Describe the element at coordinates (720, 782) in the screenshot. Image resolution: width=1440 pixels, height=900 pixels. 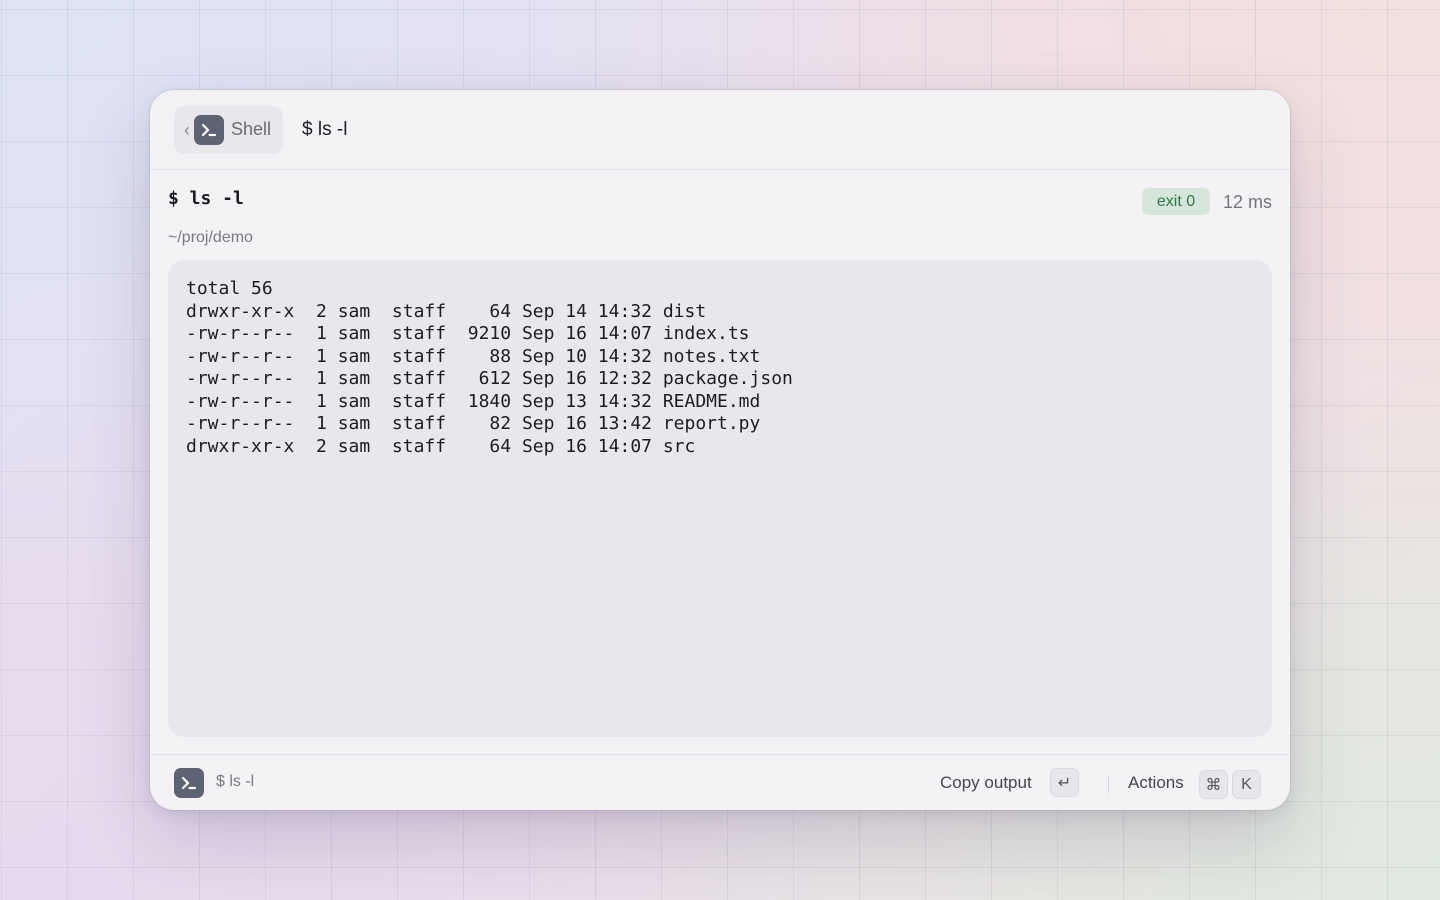
I see `footer-bar: $ ls -l Copy output ↵ Actions ⌘ K` at that location.